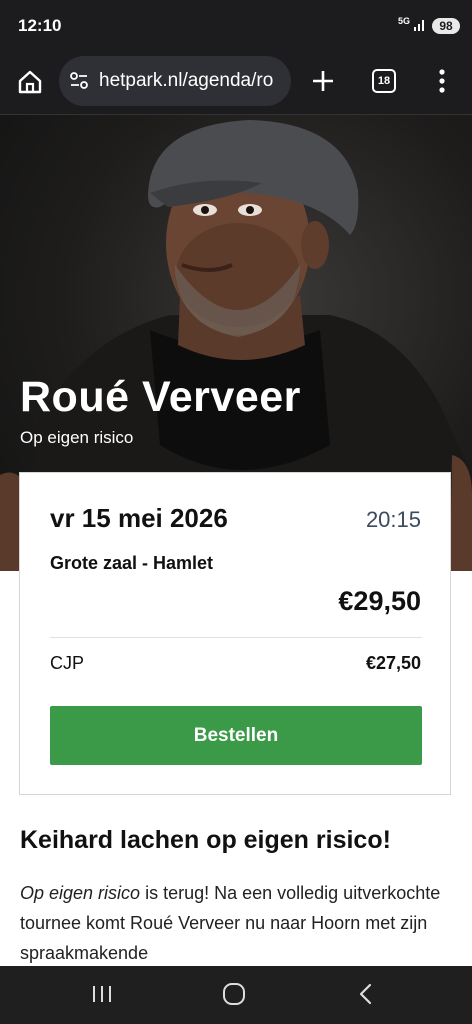 The image size is (472, 1024). I want to click on site-settings-icon, so click(79, 81).